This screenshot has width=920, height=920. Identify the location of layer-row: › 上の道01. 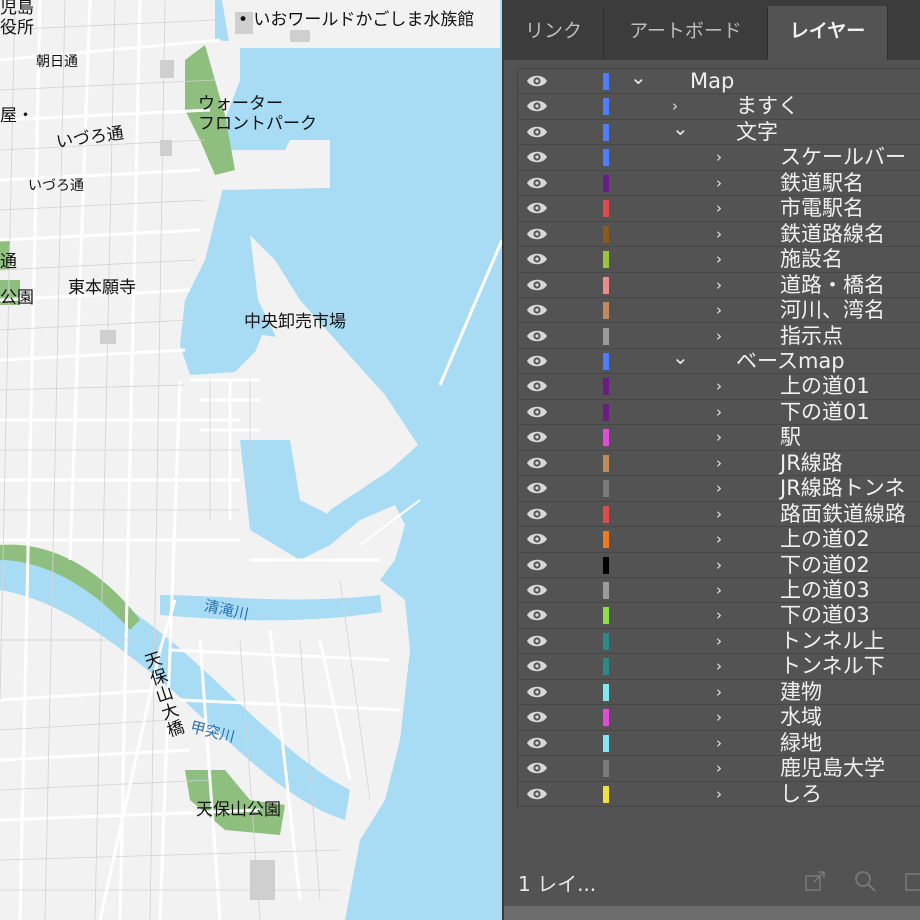
(719, 387).